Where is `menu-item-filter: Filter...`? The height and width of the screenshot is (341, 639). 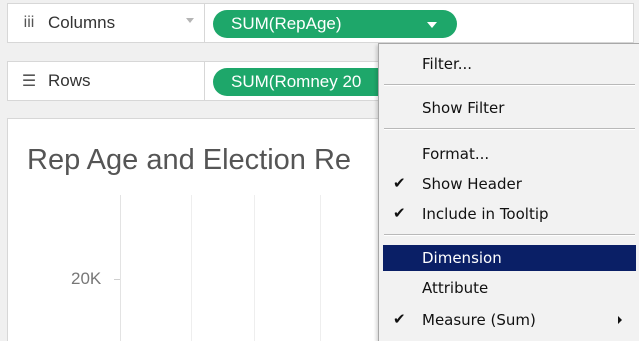 menu-item-filter: Filter... is located at coordinates (509, 64).